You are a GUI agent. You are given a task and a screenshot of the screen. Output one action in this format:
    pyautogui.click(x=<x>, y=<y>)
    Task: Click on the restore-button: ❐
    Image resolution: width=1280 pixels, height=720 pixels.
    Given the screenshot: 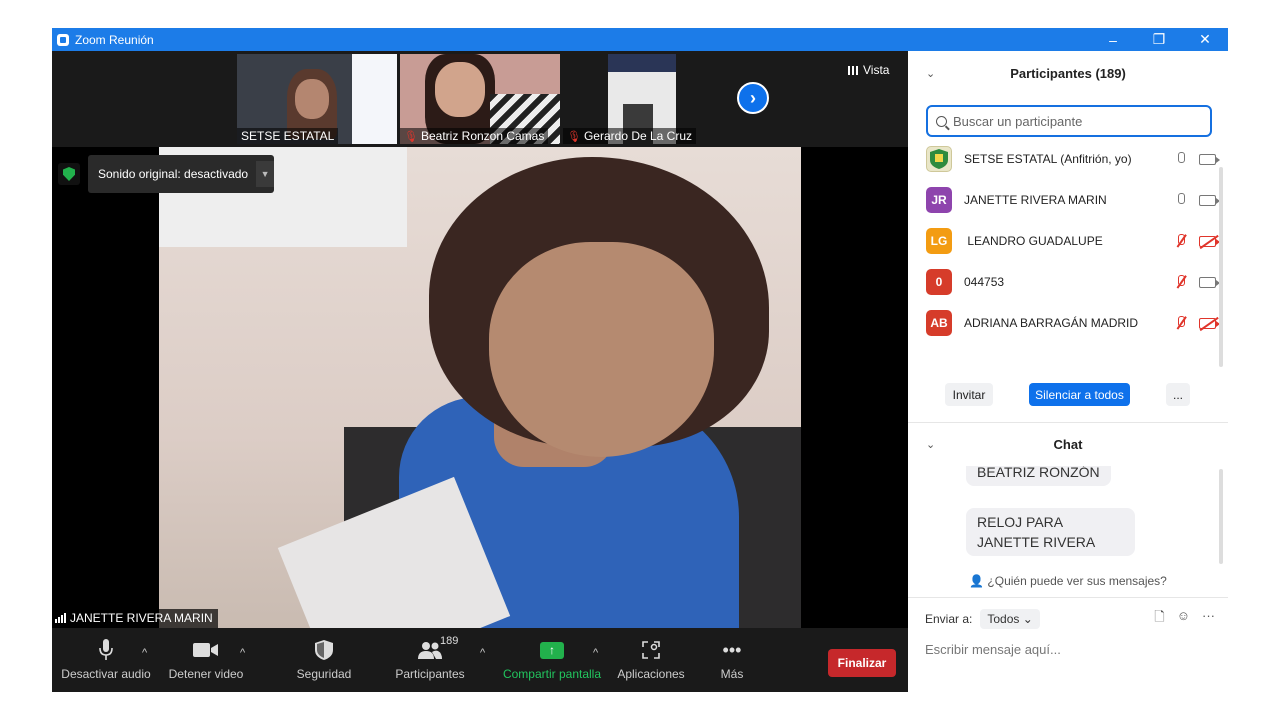 What is the action you would take?
    pyautogui.click(x=1159, y=39)
    